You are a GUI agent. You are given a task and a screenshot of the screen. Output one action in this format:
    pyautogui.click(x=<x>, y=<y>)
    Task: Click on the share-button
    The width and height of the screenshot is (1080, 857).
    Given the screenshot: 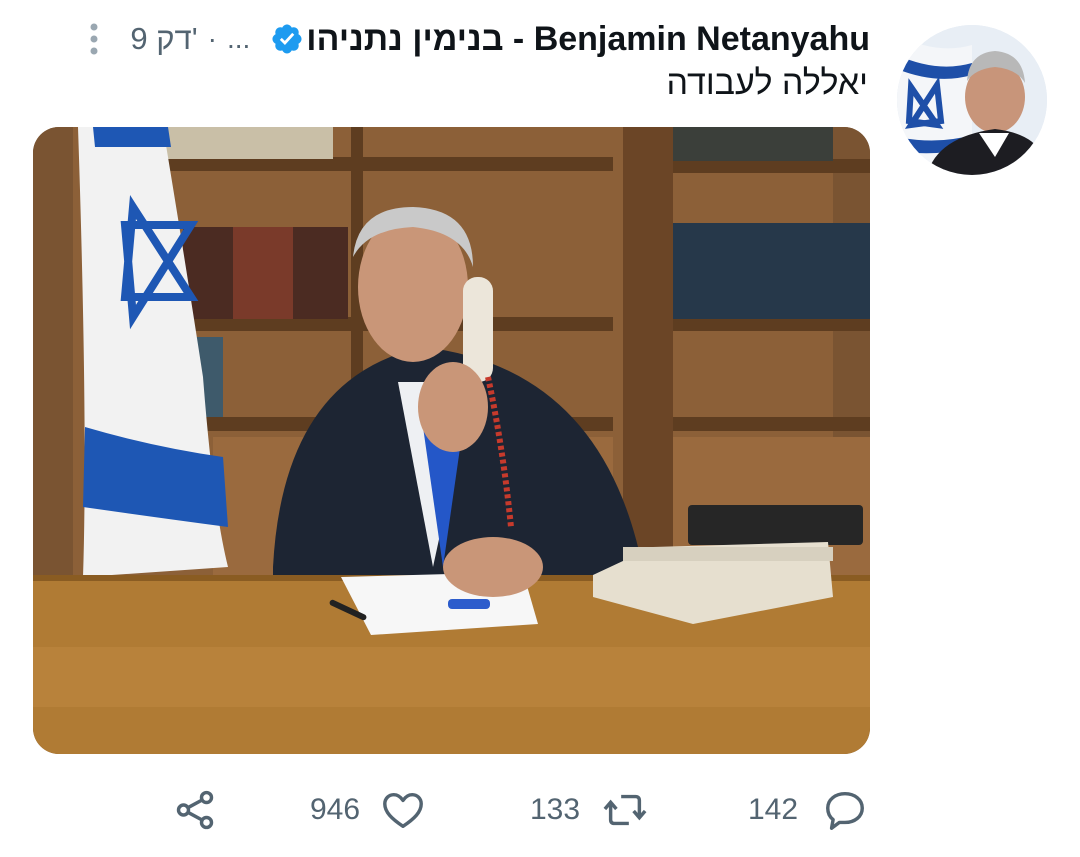 What is the action you would take?
    pyautogui.click(x=195, y=810)
    